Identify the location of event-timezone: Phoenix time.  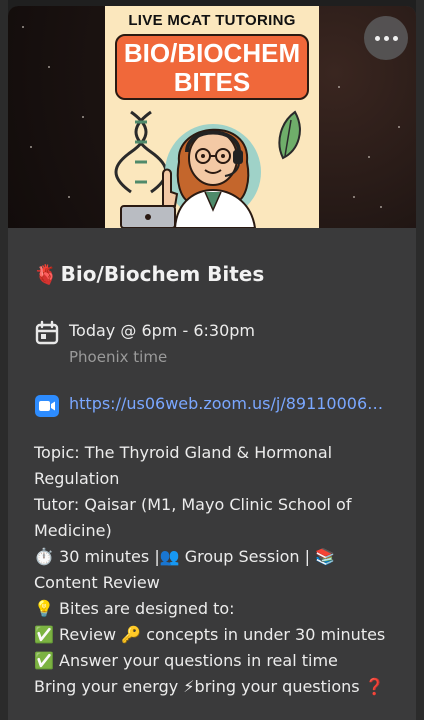
(118, 357).